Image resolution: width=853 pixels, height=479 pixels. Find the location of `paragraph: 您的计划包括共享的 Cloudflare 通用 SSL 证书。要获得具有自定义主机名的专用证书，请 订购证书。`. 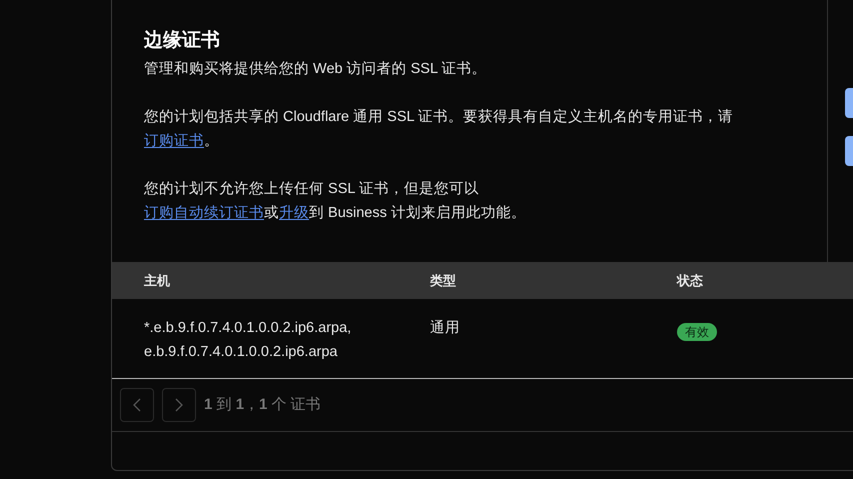

paragraph: 您的计划包括共享的 Cloudflare 通用 SSL 证书。要获得具有自定义主机名的专用证书，请 订购证书。 is located at coordinates (439, 129).